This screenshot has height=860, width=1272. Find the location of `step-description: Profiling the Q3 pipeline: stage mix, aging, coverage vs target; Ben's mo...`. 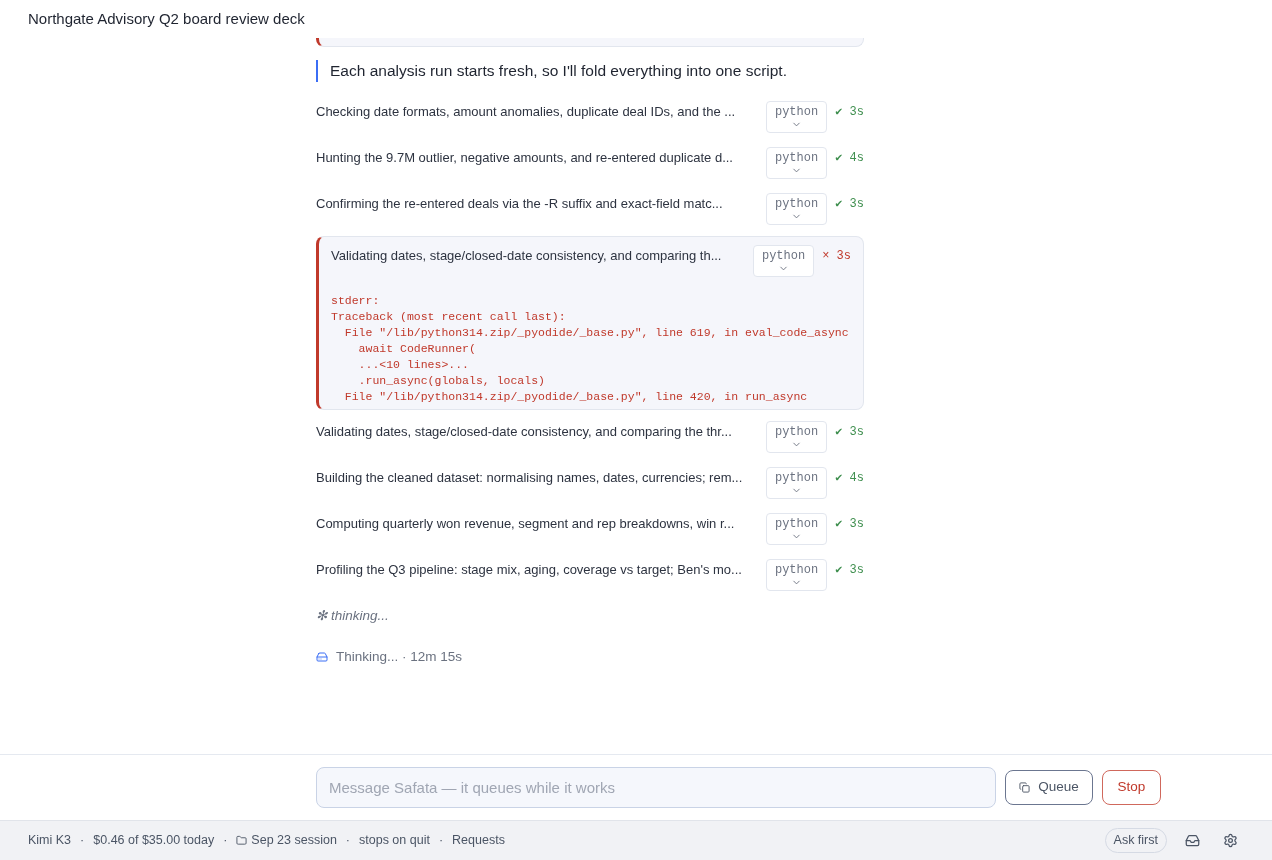

step-description: Profiling the Q3 pipeline: stage mix, aging, coverage vs target; Ben's mo... is located at coordinates (529, 570).